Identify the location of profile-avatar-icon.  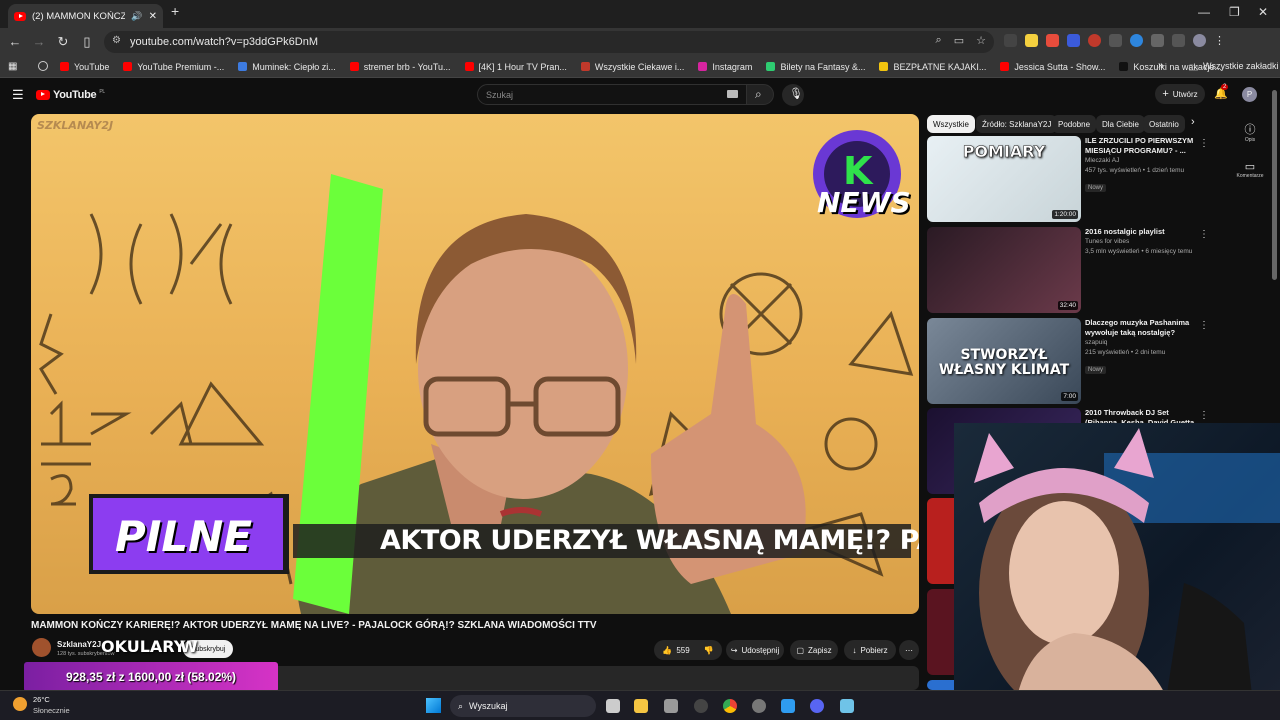
(1199, 40).